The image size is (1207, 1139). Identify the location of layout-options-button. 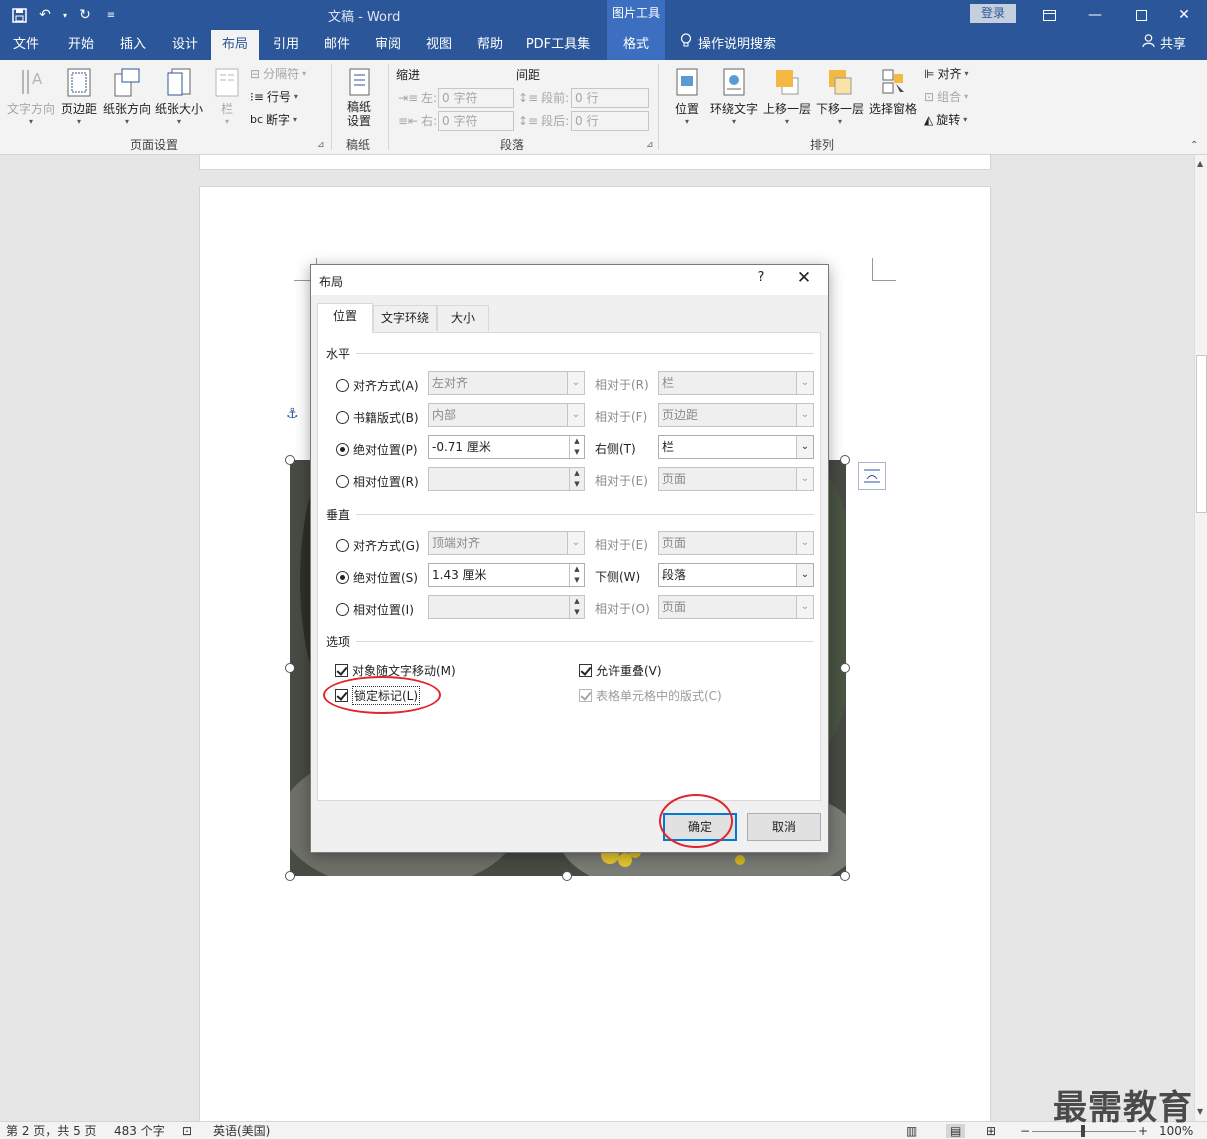
(872, 476).